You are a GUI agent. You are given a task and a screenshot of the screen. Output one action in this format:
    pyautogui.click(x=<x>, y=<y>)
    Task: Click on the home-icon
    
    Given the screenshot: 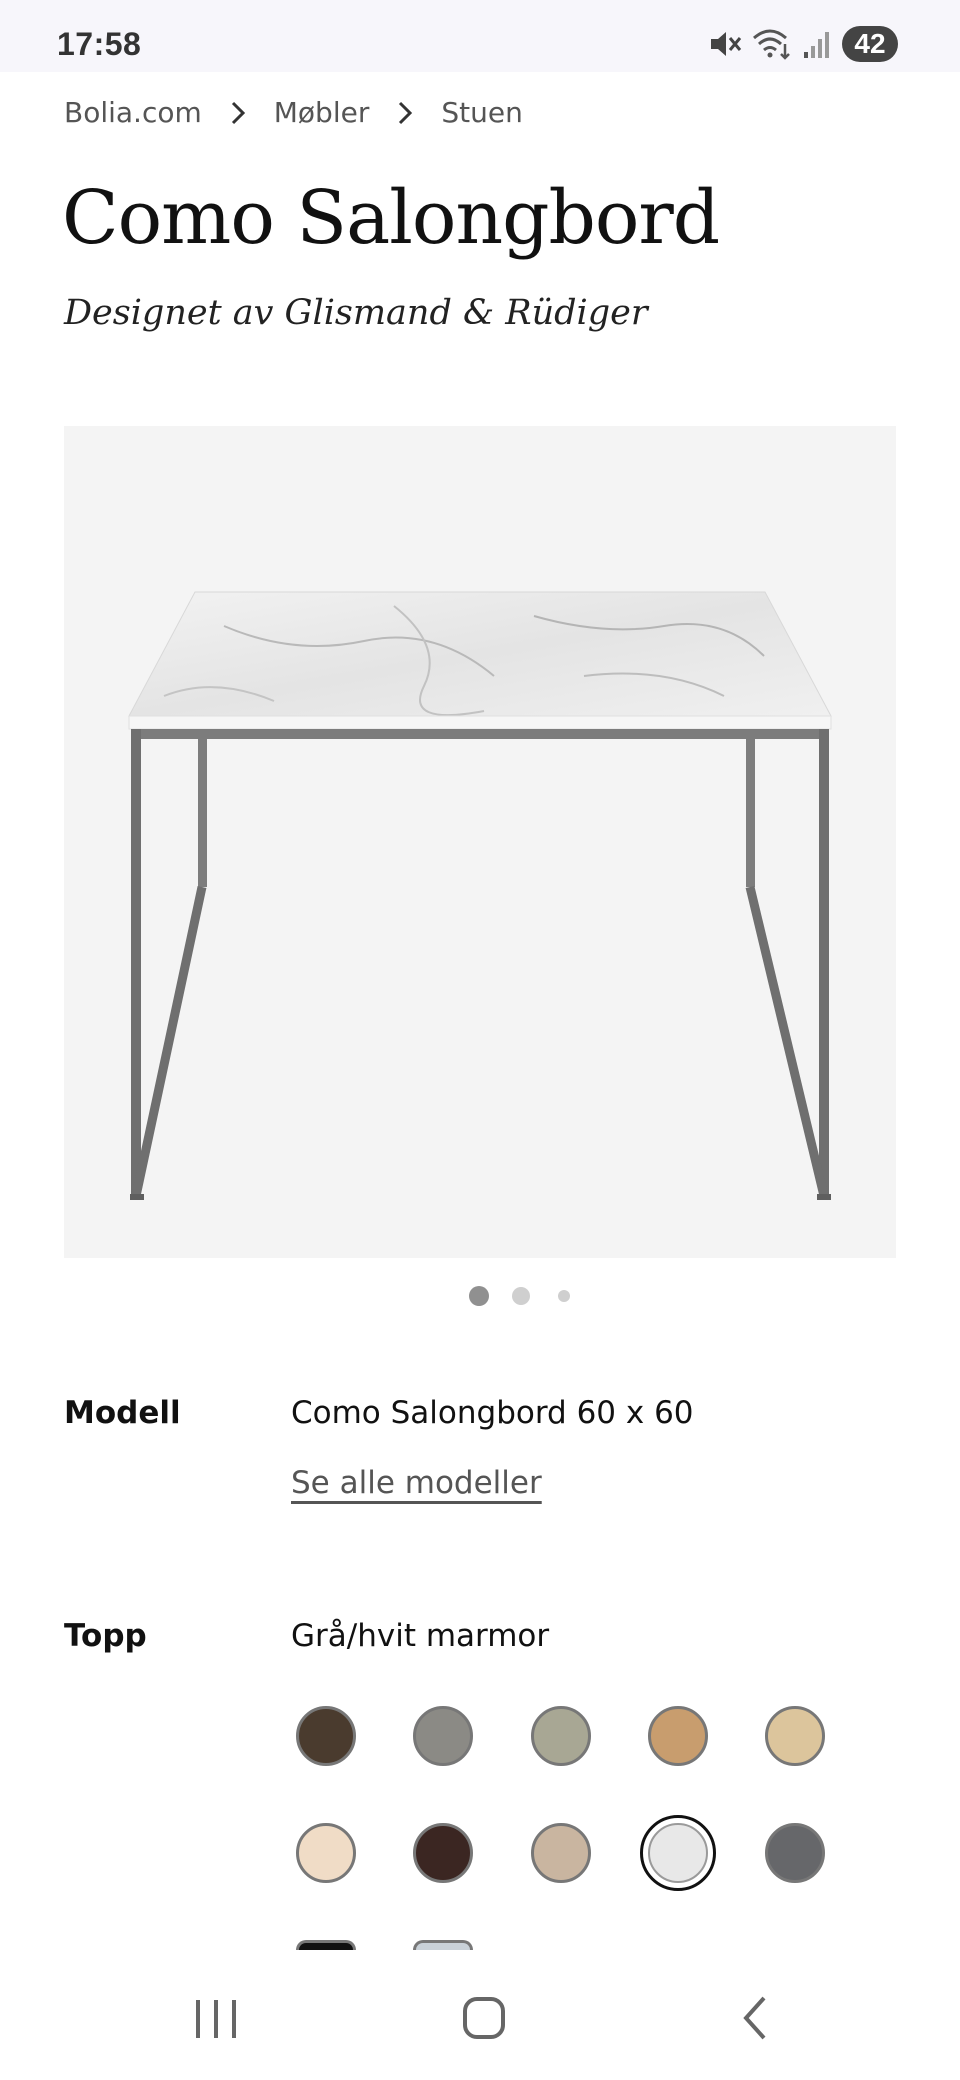 What is the action you would take?
    pyautogui.click(x=484, y=2018)
    